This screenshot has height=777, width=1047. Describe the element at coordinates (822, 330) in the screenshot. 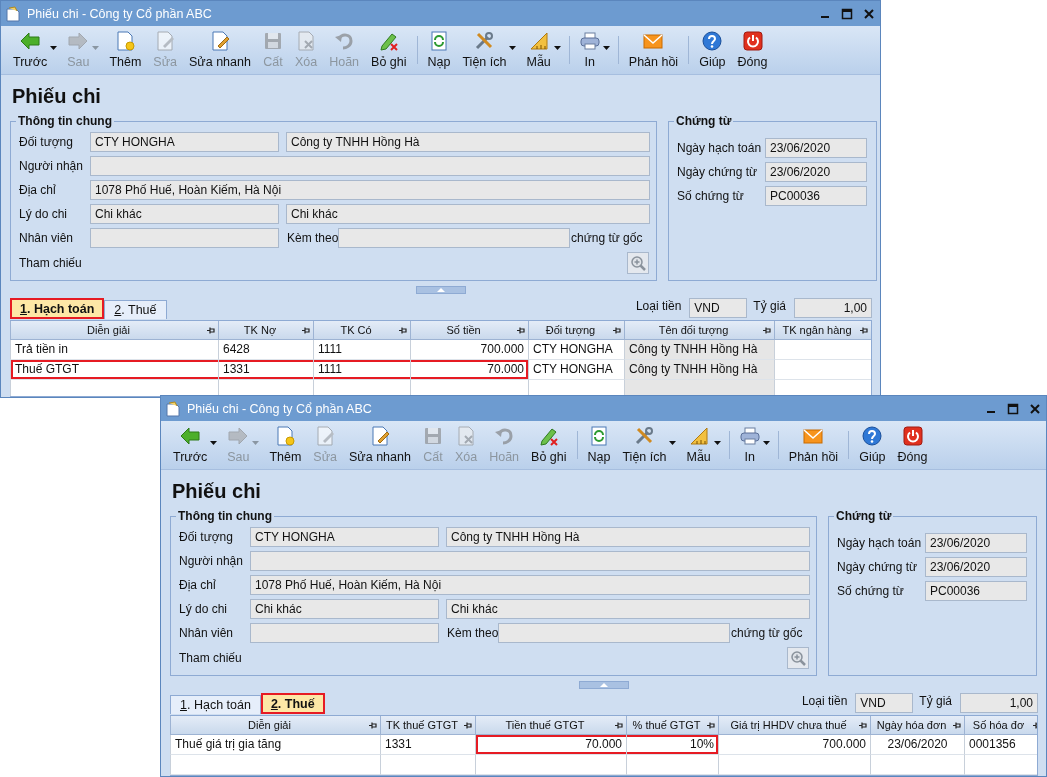

I see `column-header: TK ngân hàng` at that location.